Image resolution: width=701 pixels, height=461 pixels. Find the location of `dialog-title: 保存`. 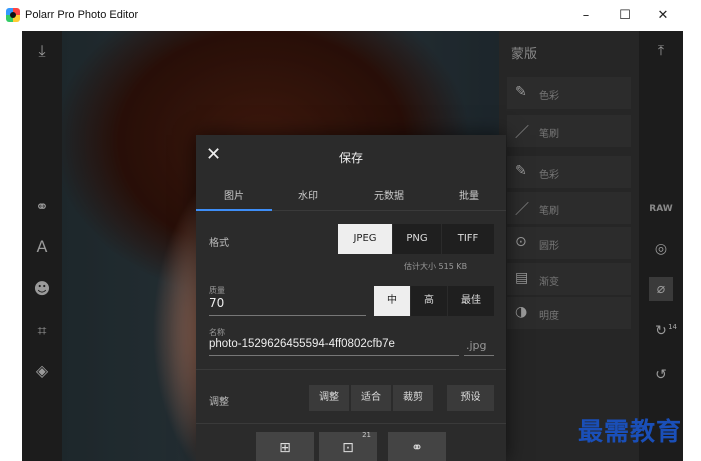

dialog-title: 保存 is located at coordinates (350, 158).